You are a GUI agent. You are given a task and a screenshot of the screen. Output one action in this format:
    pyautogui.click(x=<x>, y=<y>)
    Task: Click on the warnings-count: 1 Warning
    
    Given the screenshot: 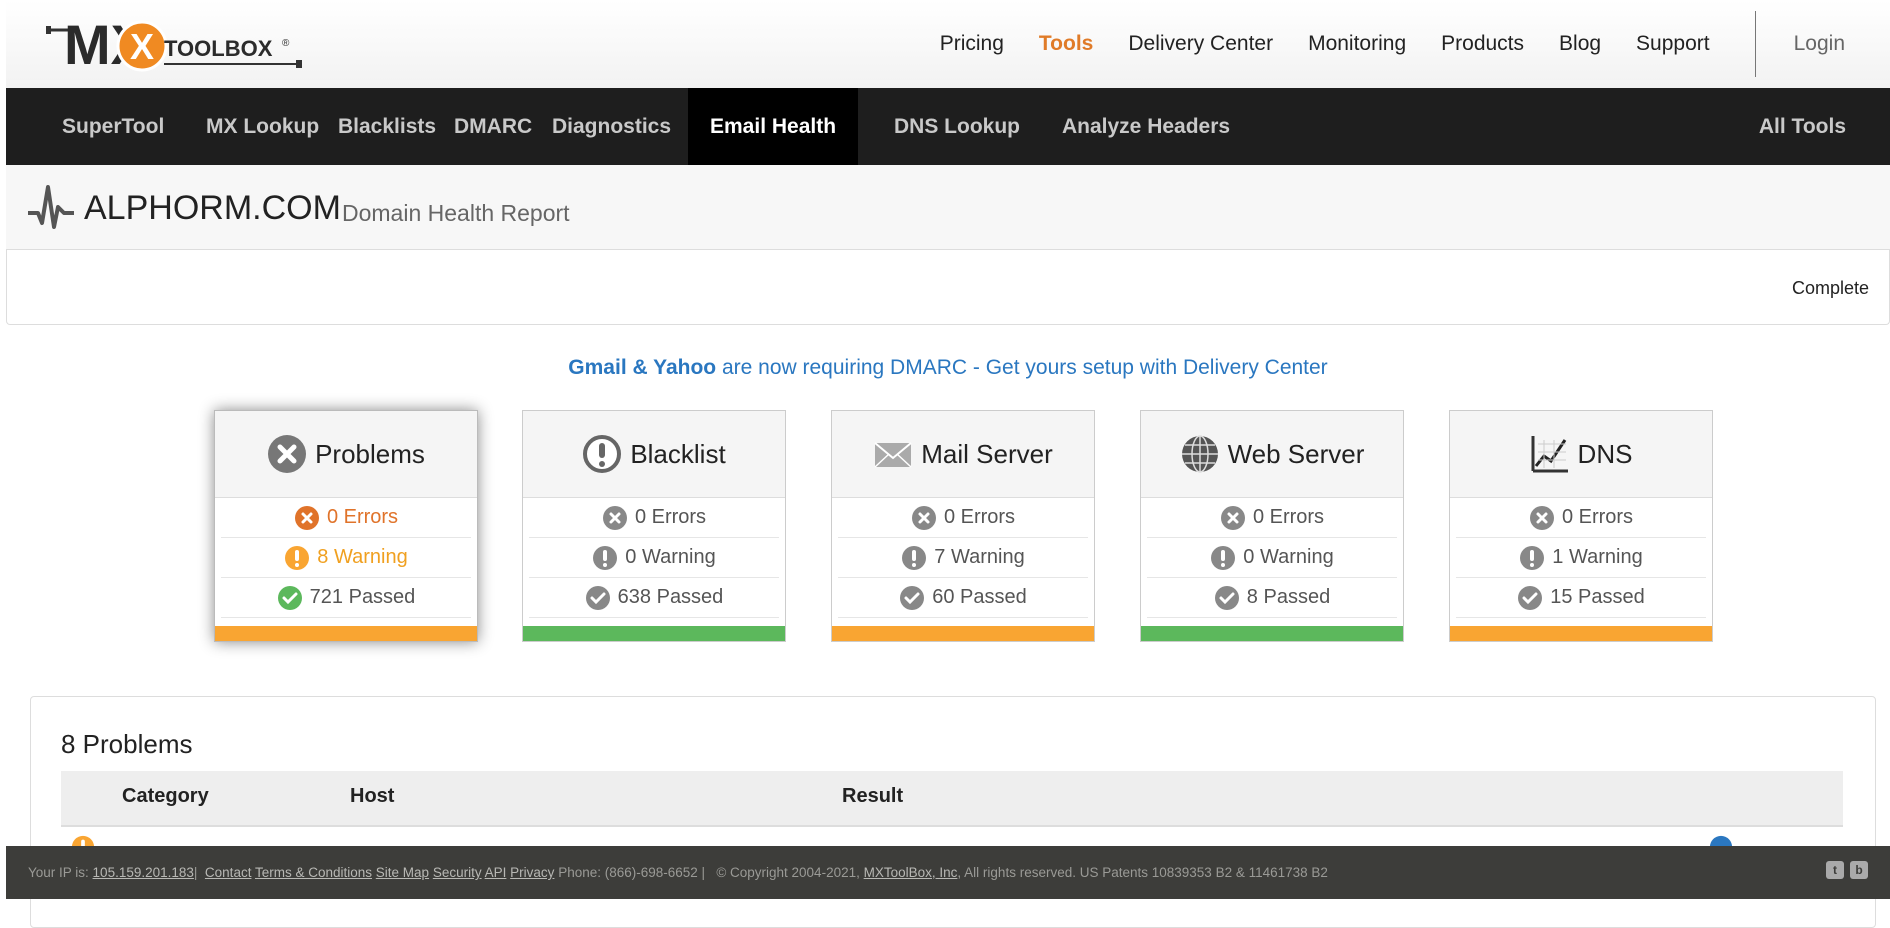 What is the action you would take?
    pyautogui.click(x=1597, y=557)
    